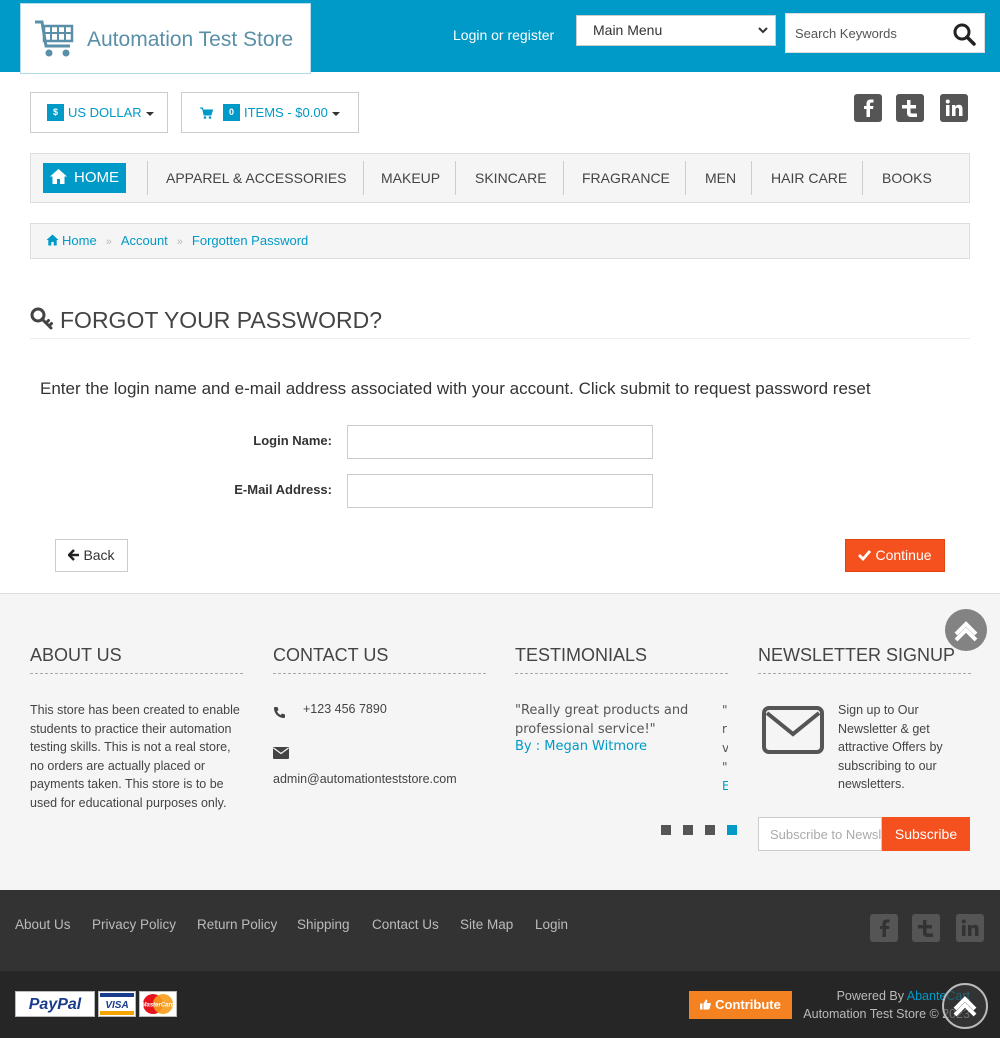 Image resolution: width=1000 pixels, height=1038 pixels. What do you see at coordinates (250, 240) in the screenshot?
I see `breadcrumb-forgotten-password: Forgotten Password` at bounding box center [250, 240].